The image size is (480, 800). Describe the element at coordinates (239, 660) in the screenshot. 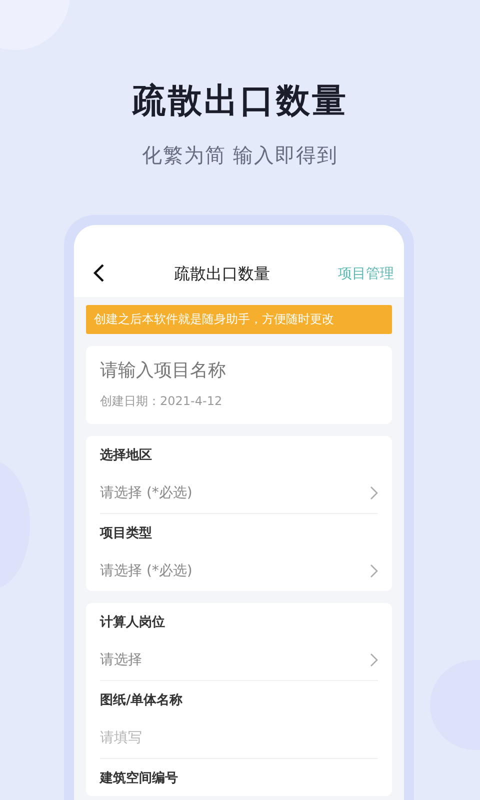

I see `select-field: 请选择` at that location.